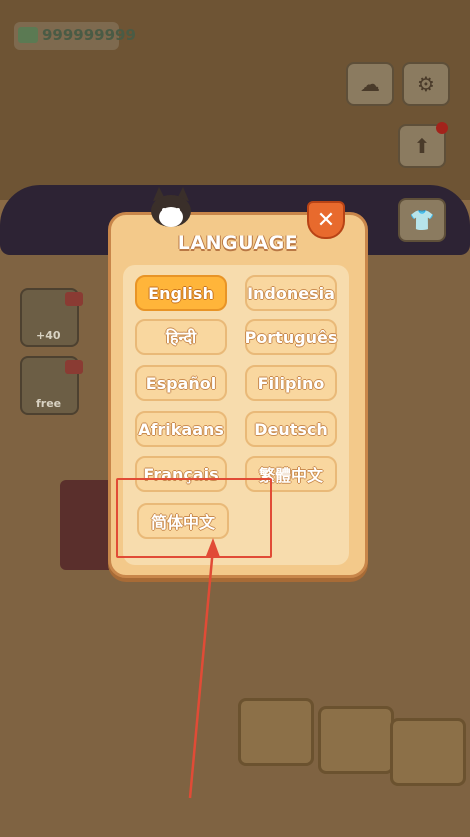  Describe the element at coordinates (181, 383) in the screenshot. I see `language-option-espanol: Español` at that location.